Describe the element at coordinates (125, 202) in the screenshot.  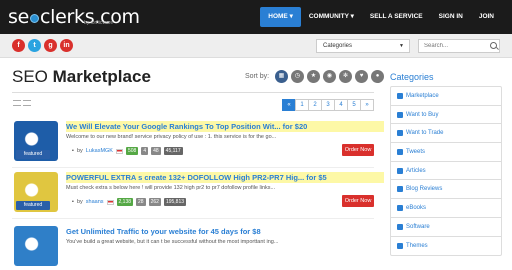
I see `thumbs-up-count: 2,138` at that location.